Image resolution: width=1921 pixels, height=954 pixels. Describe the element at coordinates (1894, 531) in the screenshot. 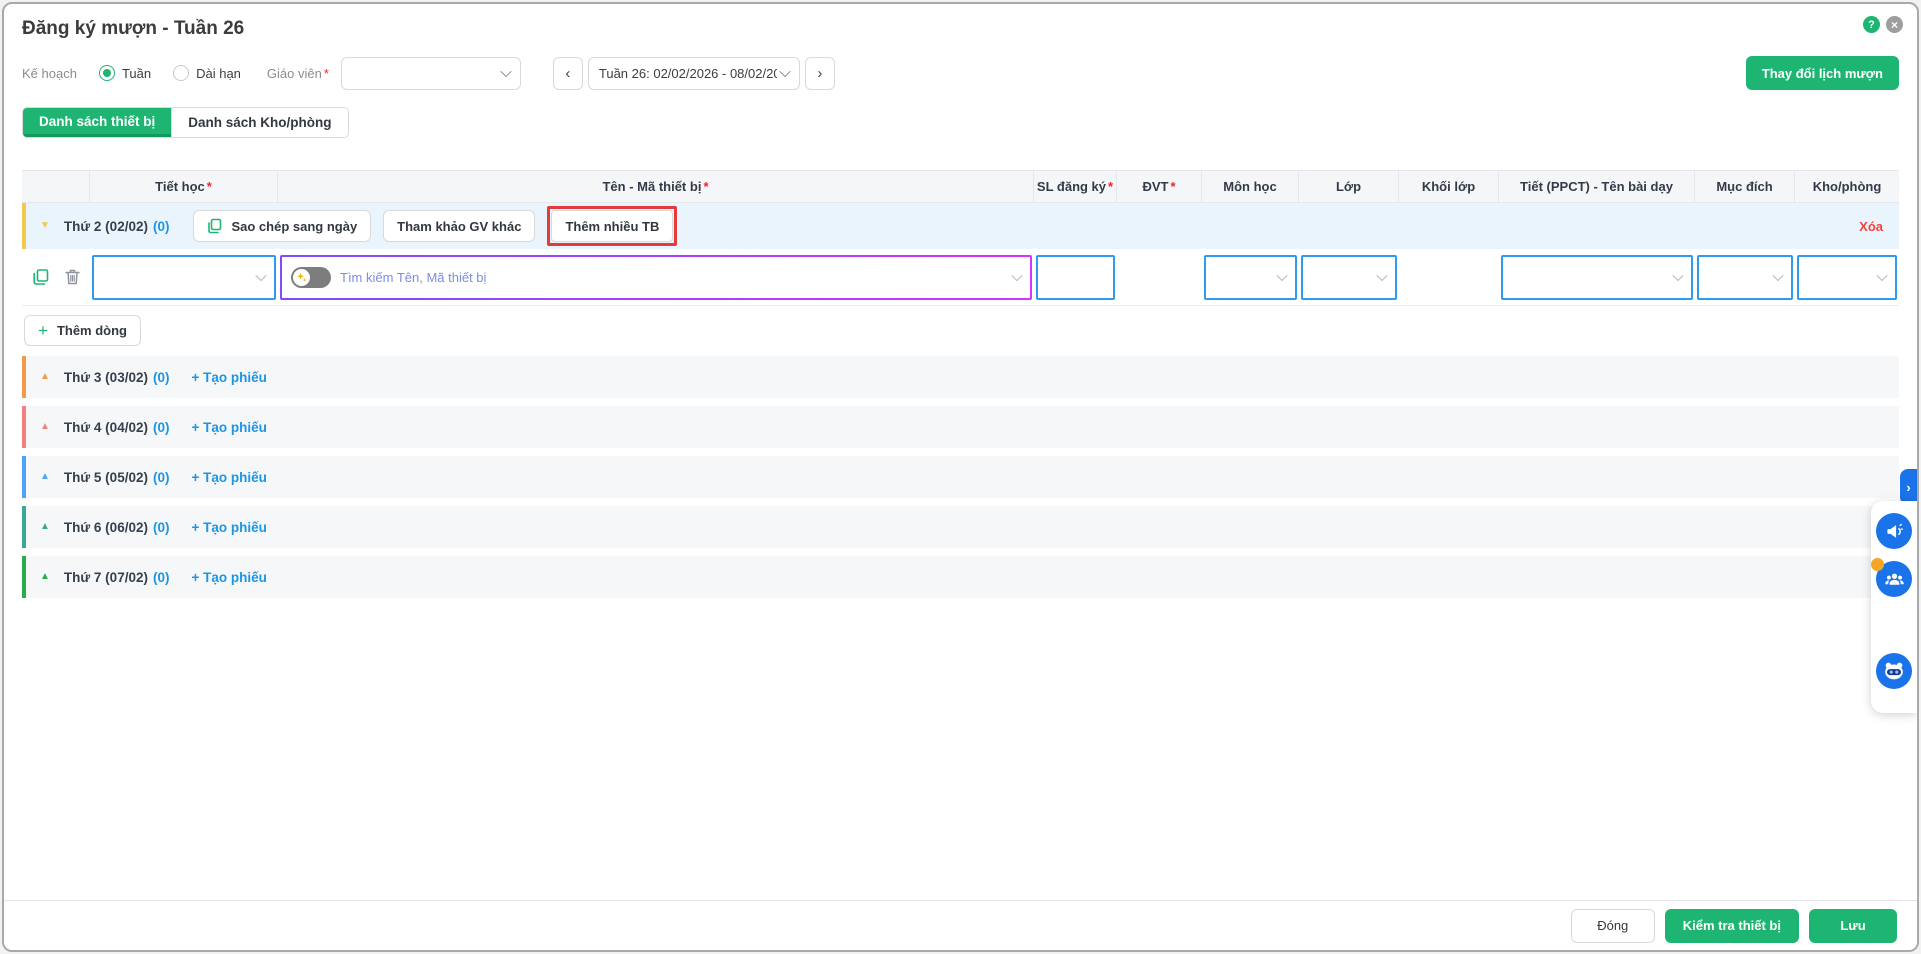

I see `announcement-megaphone-icon` at that location.